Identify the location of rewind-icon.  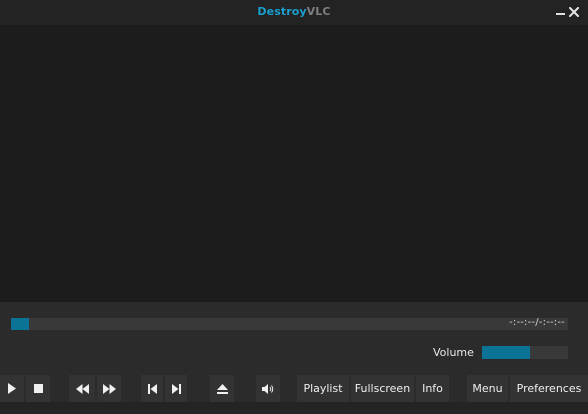
(82, 388).